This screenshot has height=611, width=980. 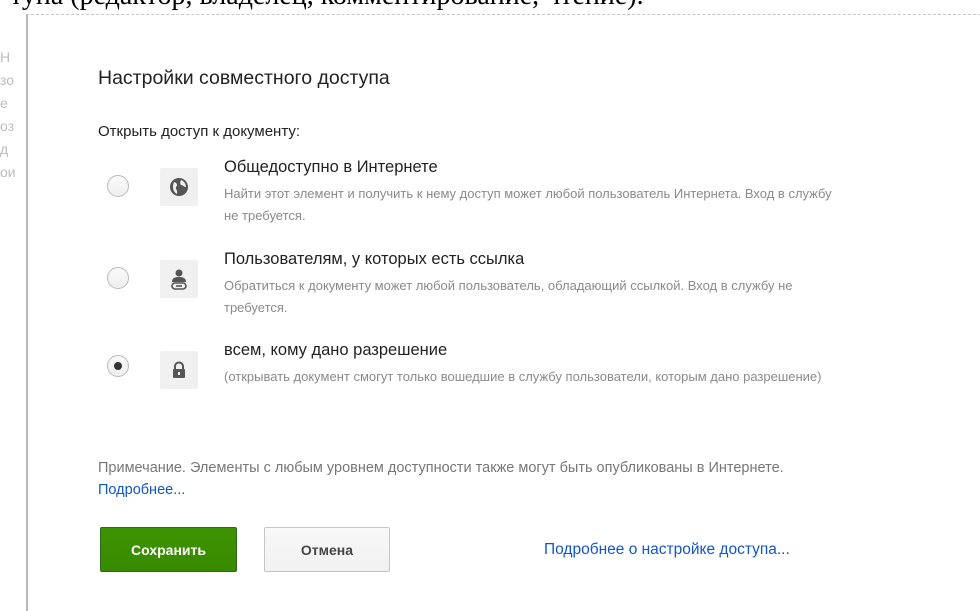 I want to click on cancel-button: Отмена, so click(x=327, y=549).